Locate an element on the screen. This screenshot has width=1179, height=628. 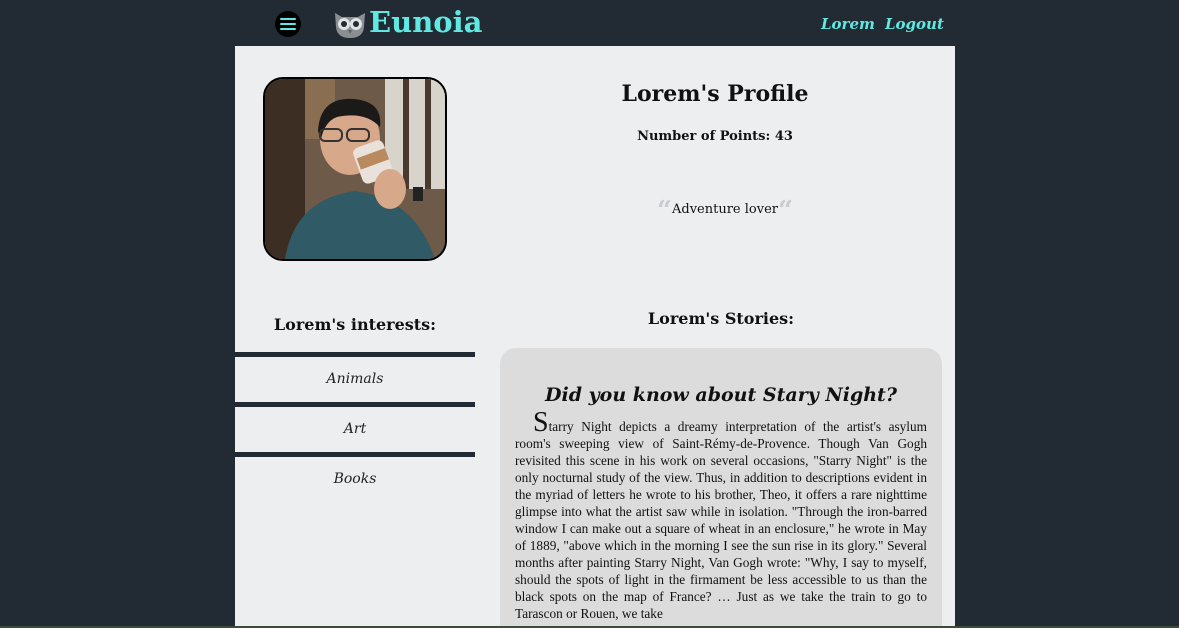
profile-title: Lorem's Profile is located at coordinates (715, 94).